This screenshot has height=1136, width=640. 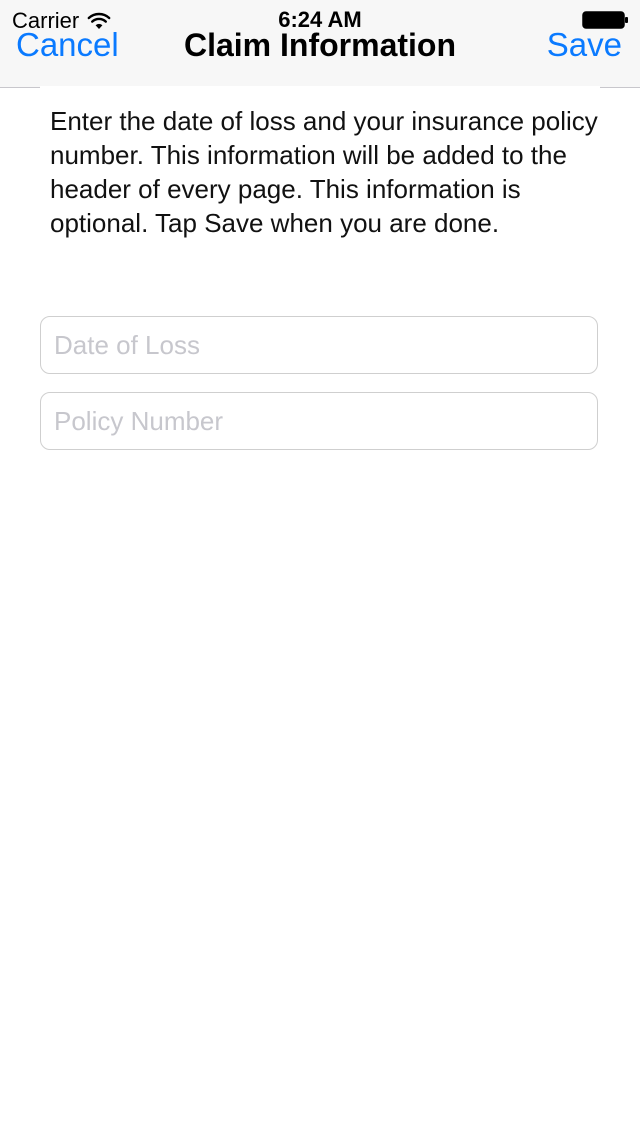 I want to click on save-button: Save, so click(x=584, y=45).